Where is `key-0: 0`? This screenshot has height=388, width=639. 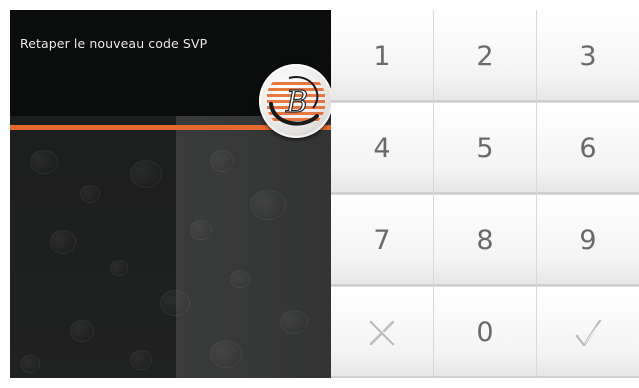 key-0: 0 is located at coordinates (485, 332).